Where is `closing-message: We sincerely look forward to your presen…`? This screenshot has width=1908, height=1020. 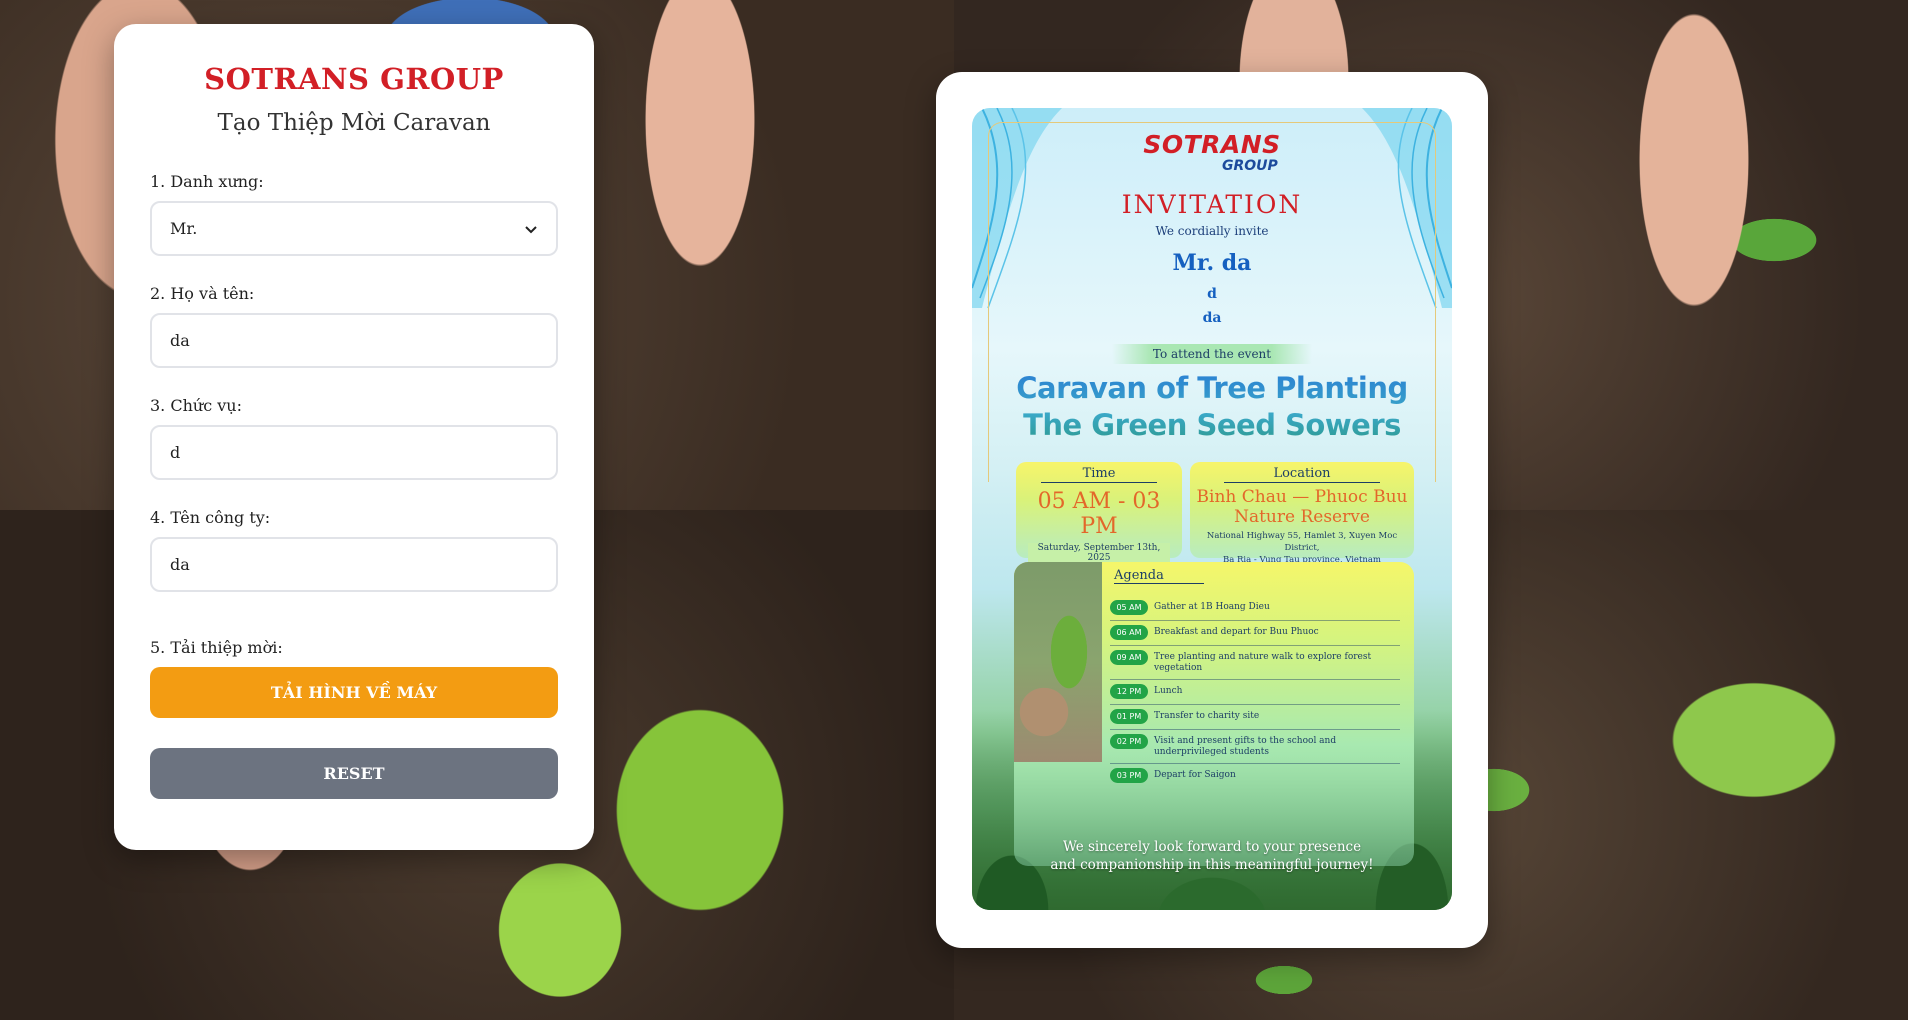 closing-message: We sincerely look forward to your presen… is located at coordinates (1212, 856).